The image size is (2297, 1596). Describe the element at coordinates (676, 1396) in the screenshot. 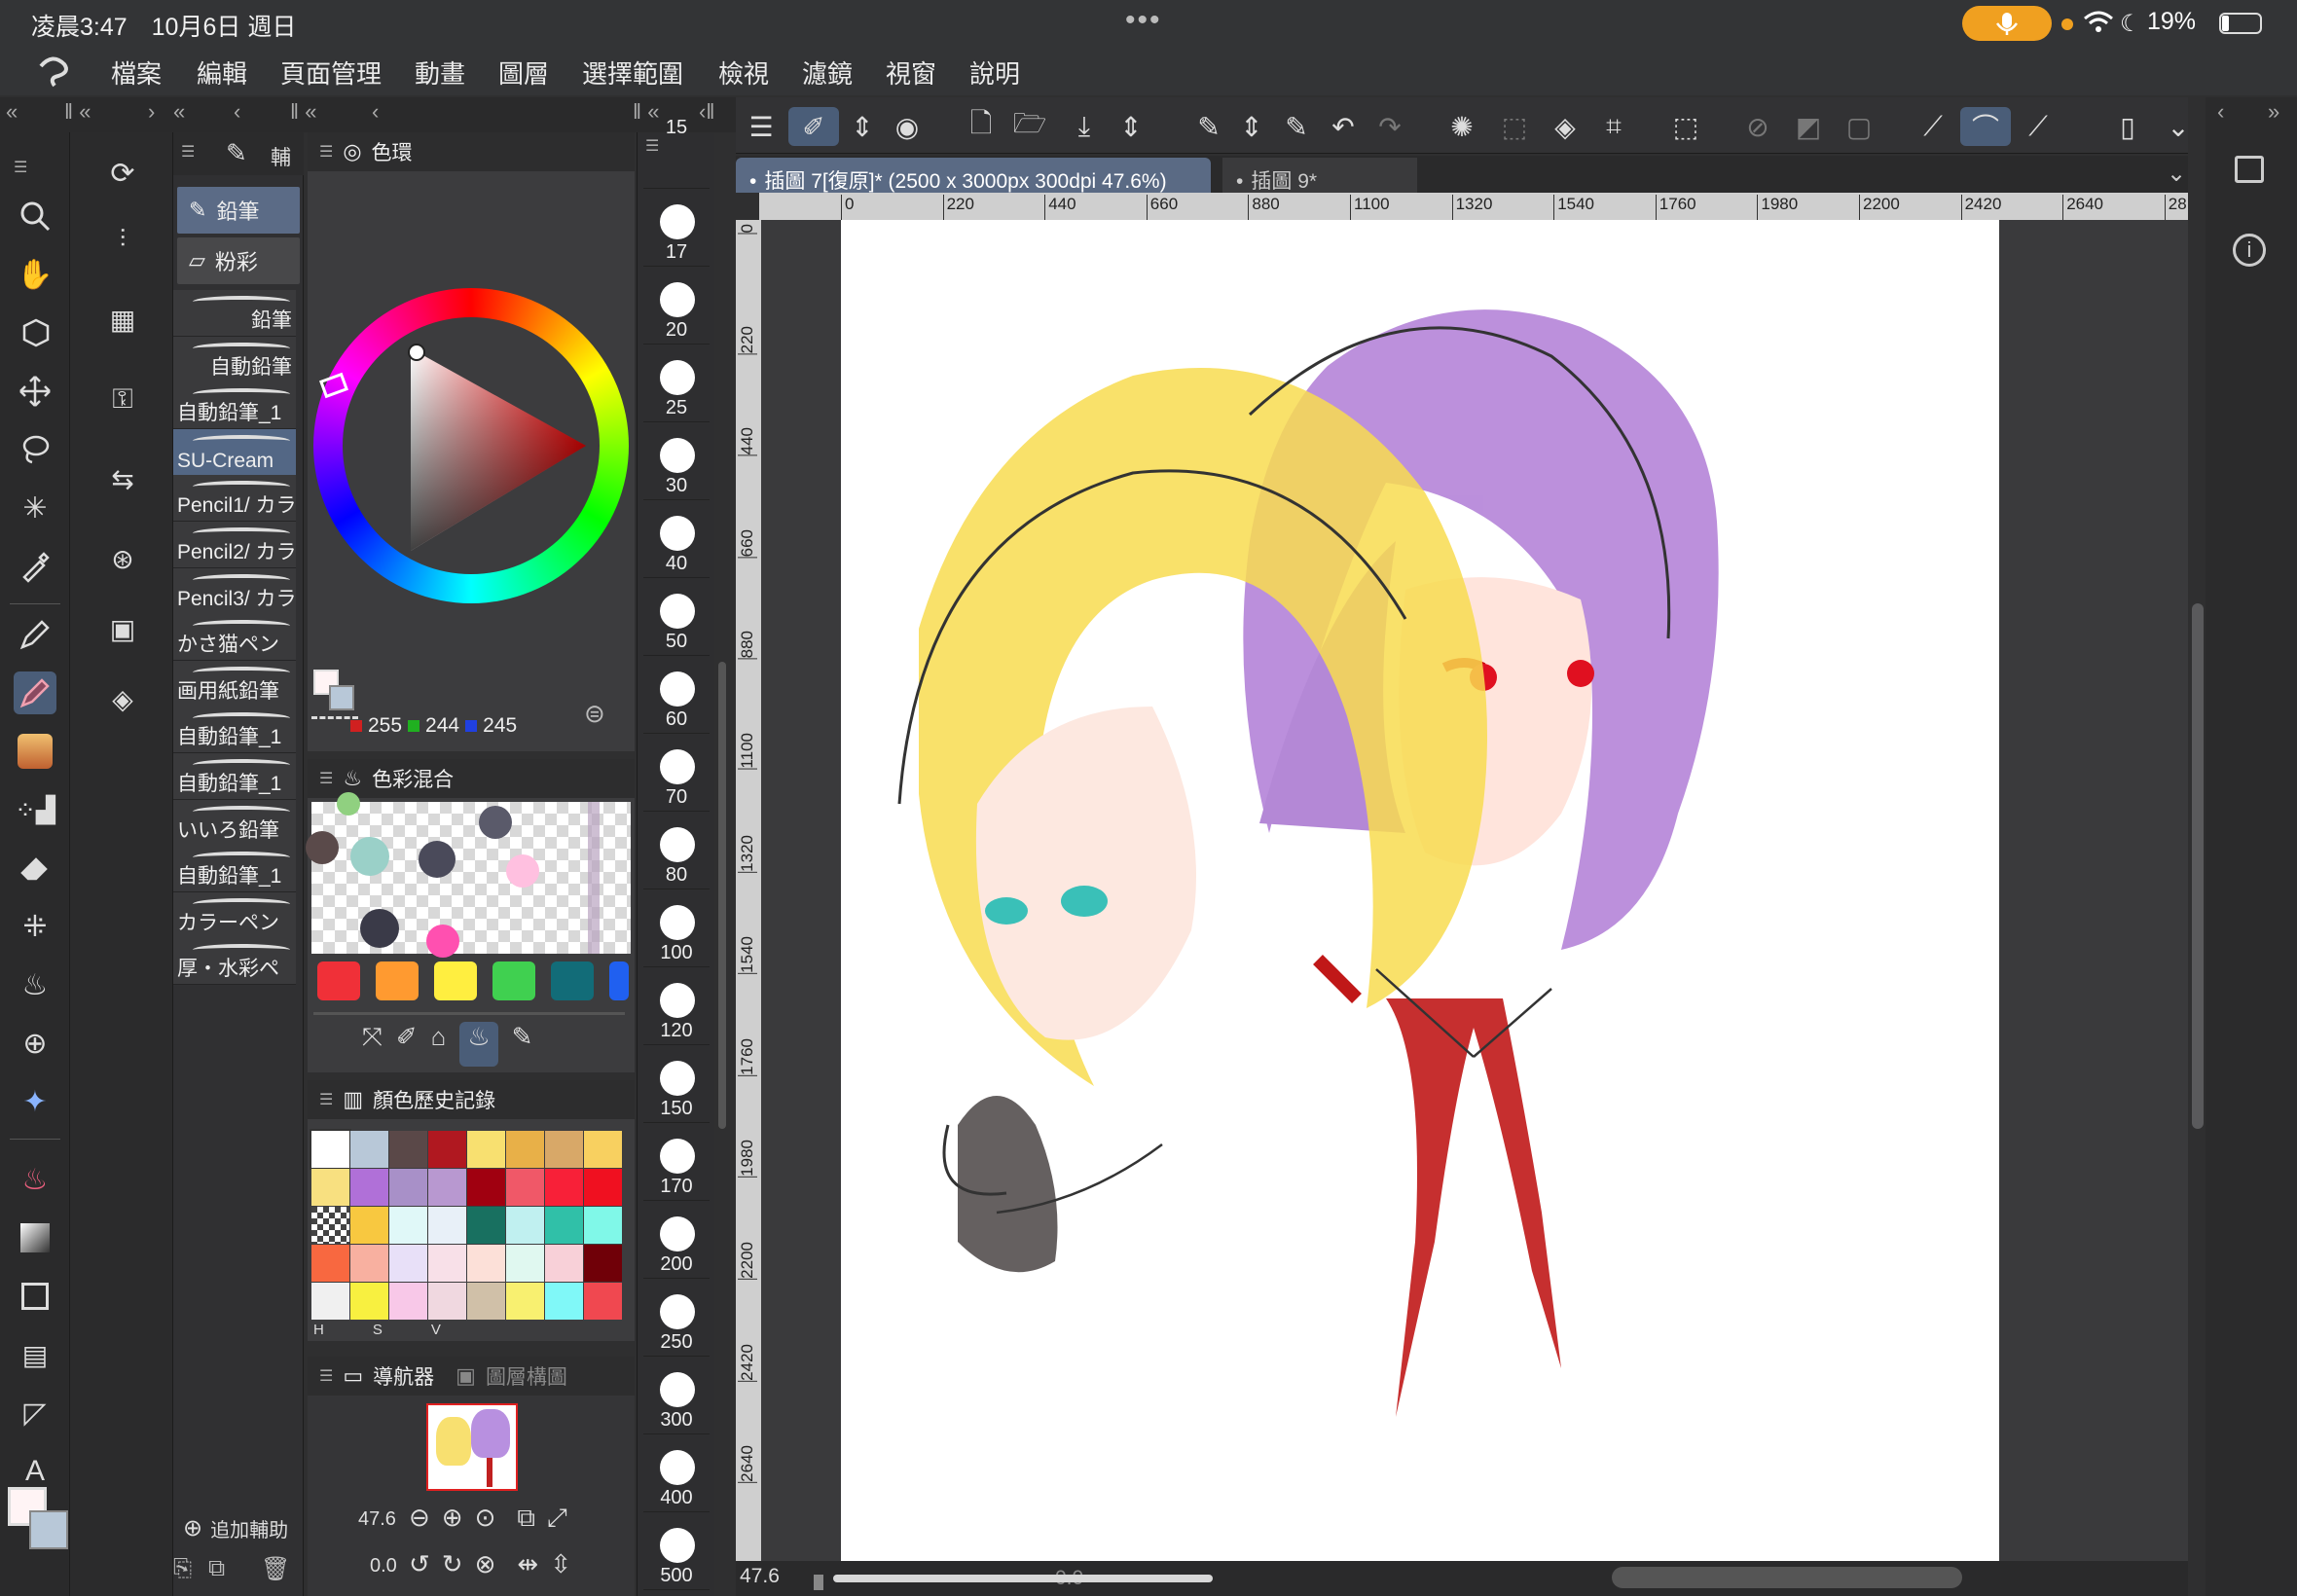

I see `brush-size-item: 300` at that location.